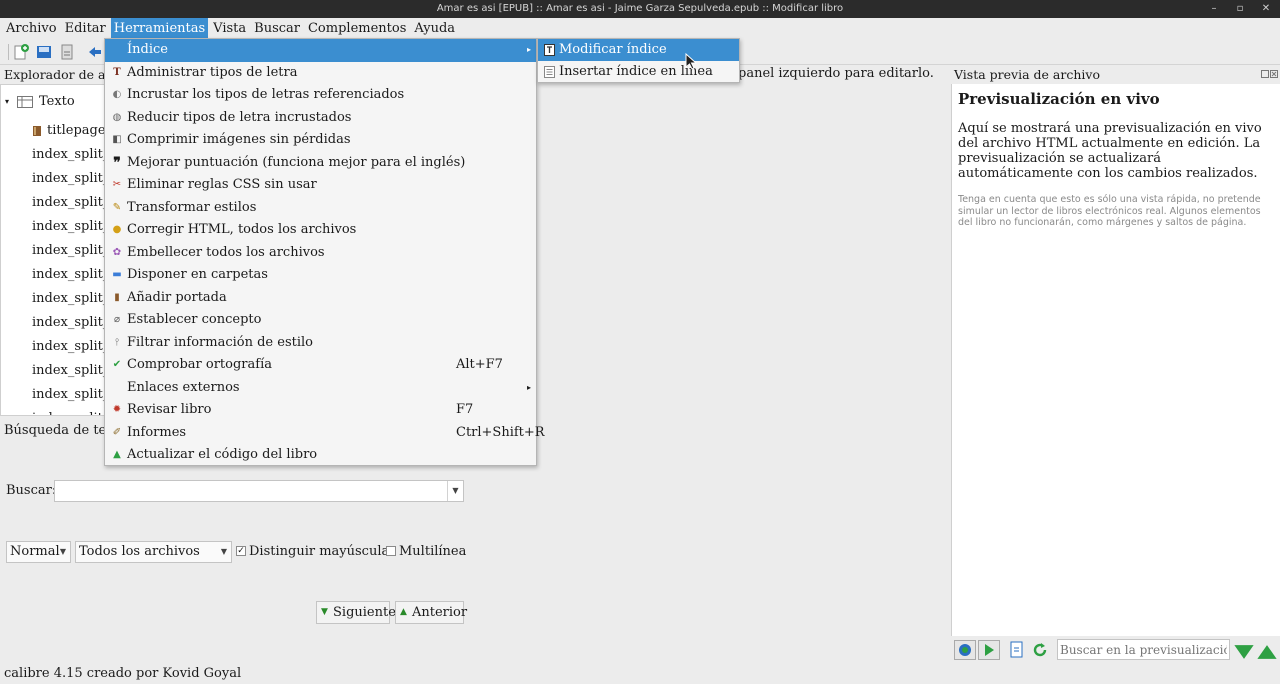  I want to click on collapse-arrow-icon: ▾, so click(7, 102).